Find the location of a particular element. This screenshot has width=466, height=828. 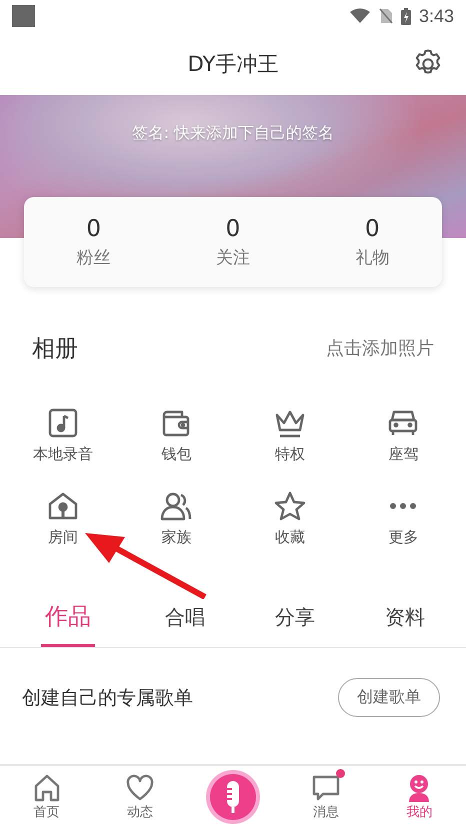

chat-bubble-icon is located at coordinates (326, 788).